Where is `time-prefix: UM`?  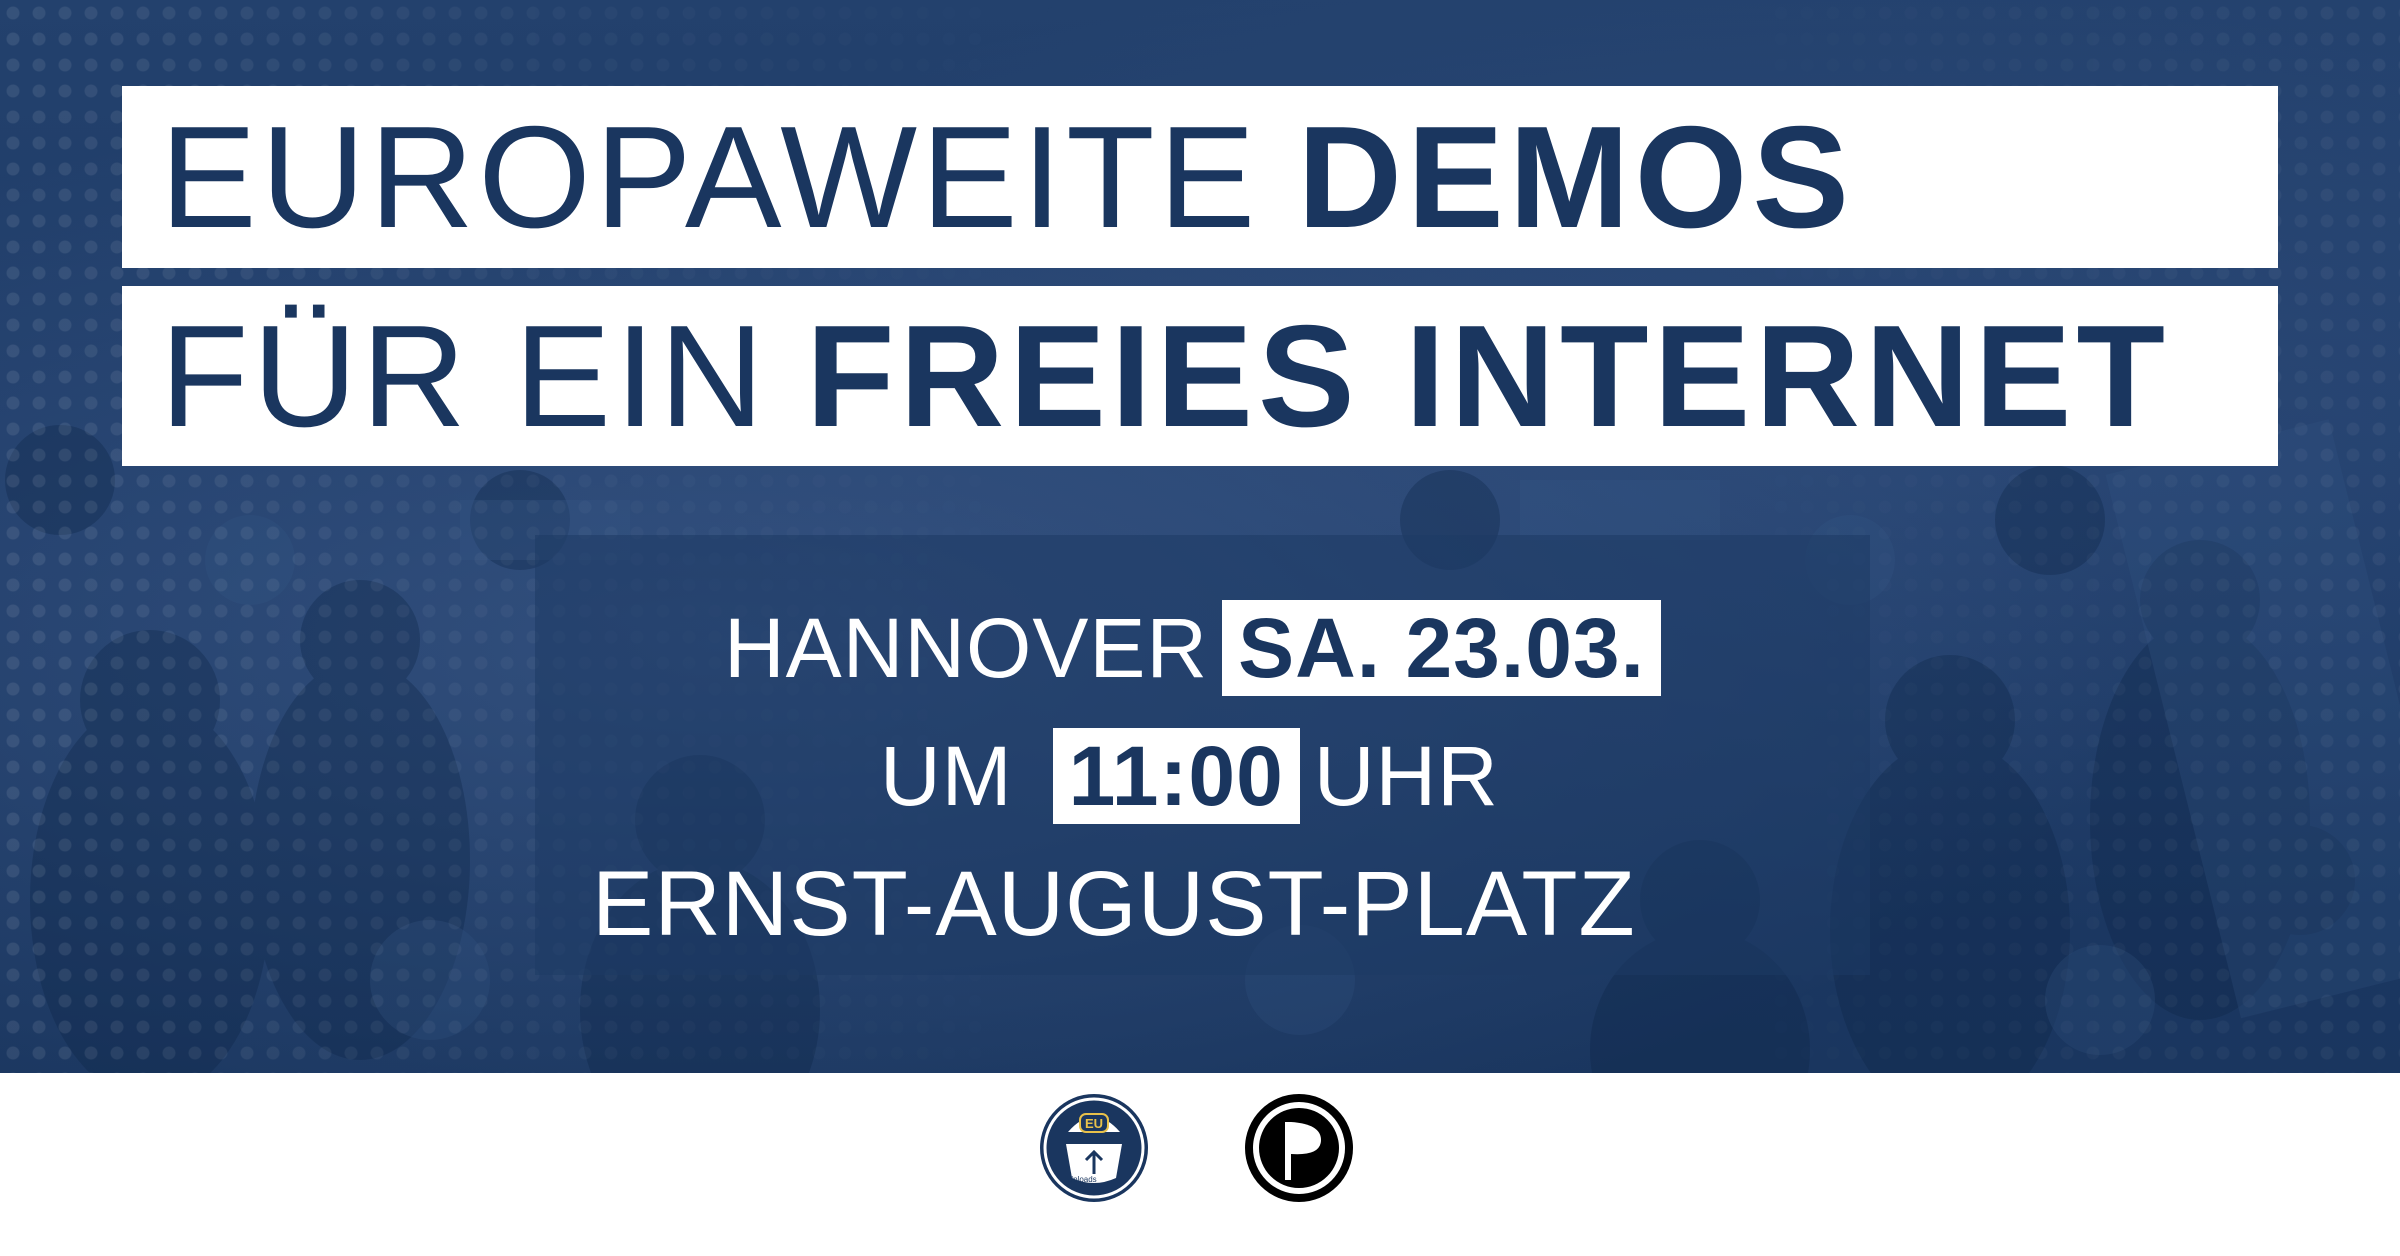
time-prefix: UM is located at coordinates (946, 775).